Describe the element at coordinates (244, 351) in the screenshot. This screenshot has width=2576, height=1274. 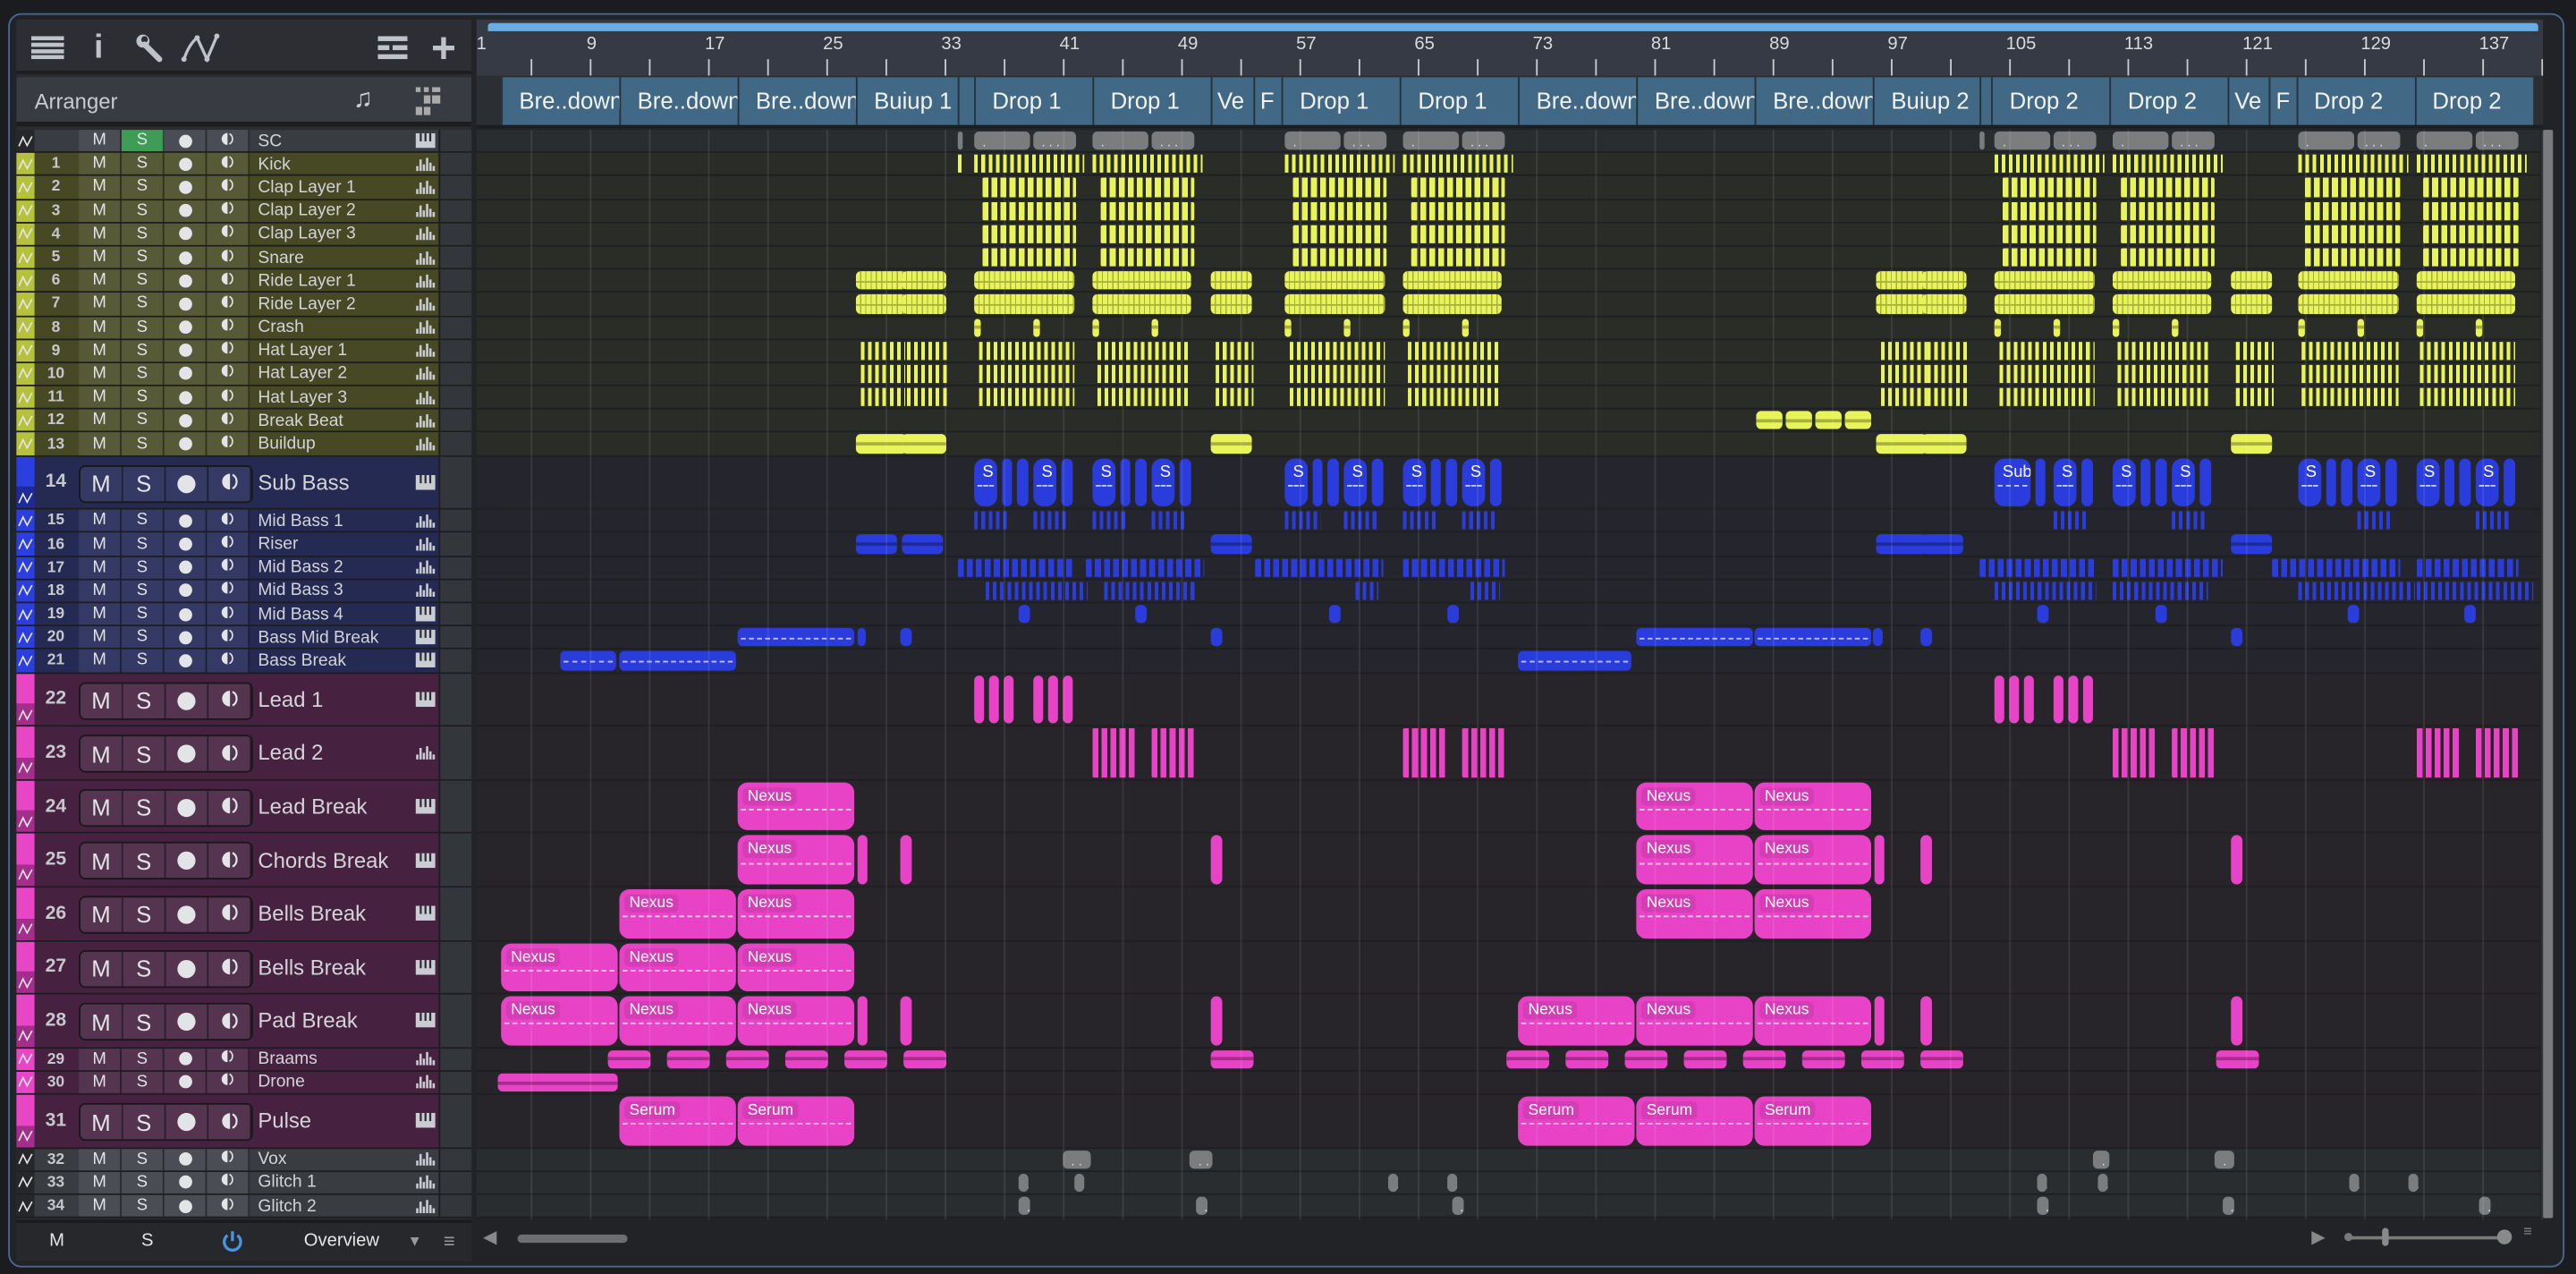
I see `track-header: 9 M S Hat Layer 1` at that location.